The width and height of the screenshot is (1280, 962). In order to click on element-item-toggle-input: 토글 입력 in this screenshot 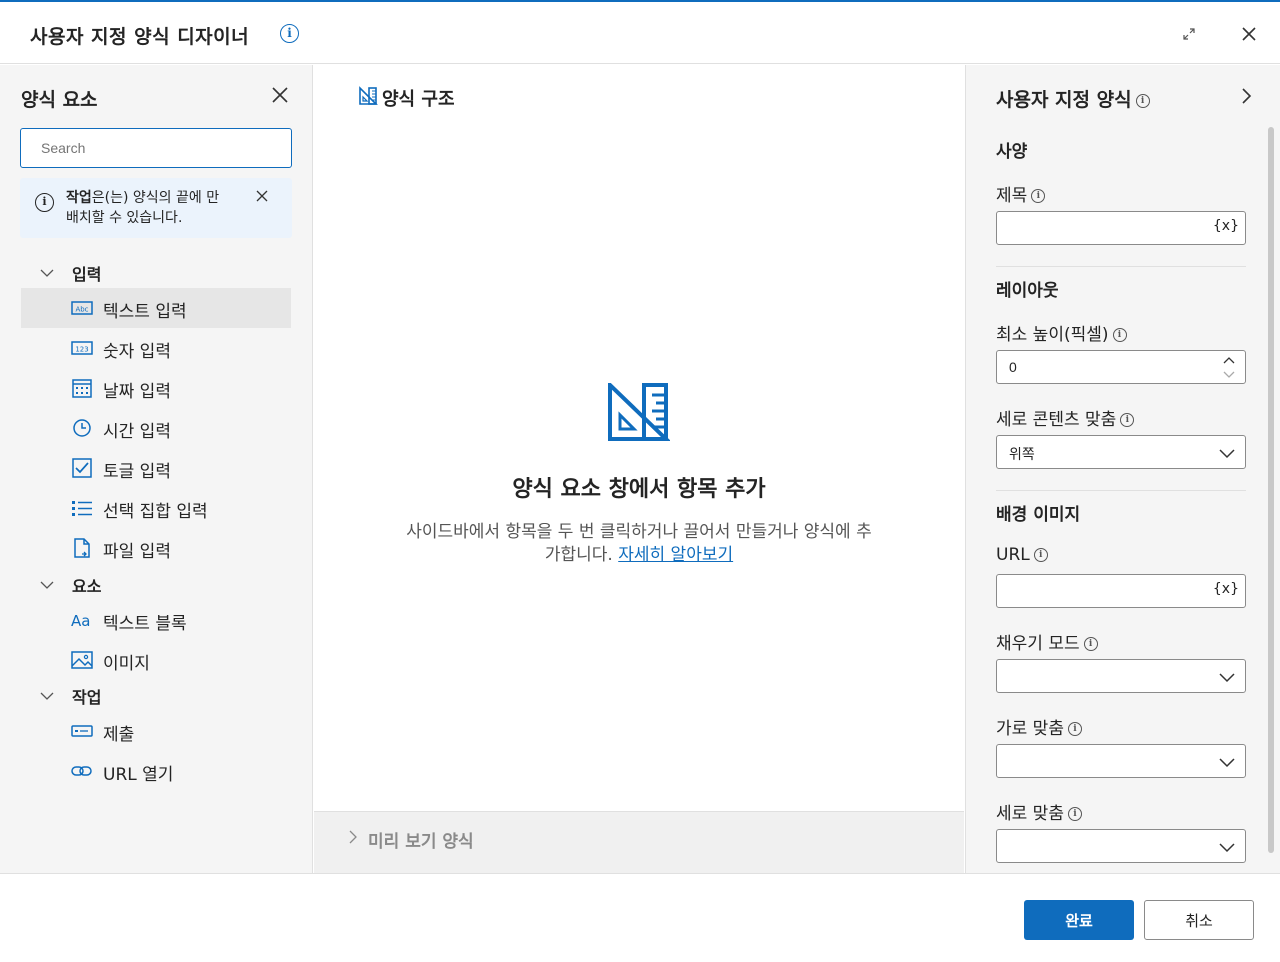, I will do `click(156, 468)`.